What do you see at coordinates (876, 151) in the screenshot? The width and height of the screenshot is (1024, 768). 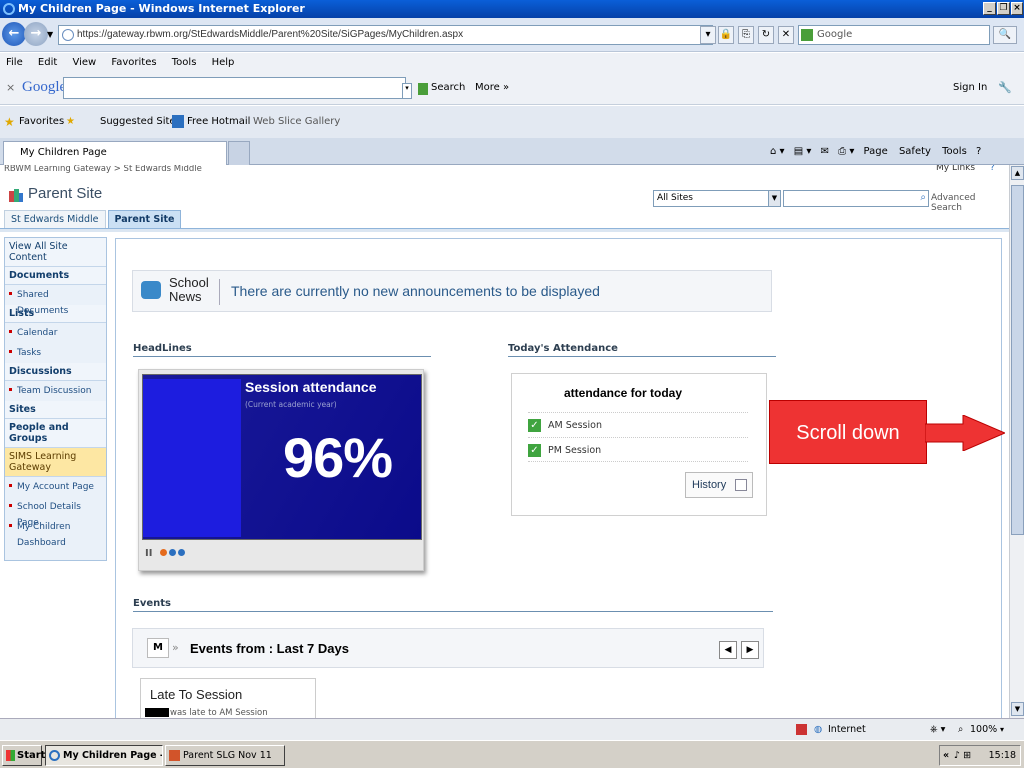 I see `page-menu: Page` at bounding box center [876, 151].